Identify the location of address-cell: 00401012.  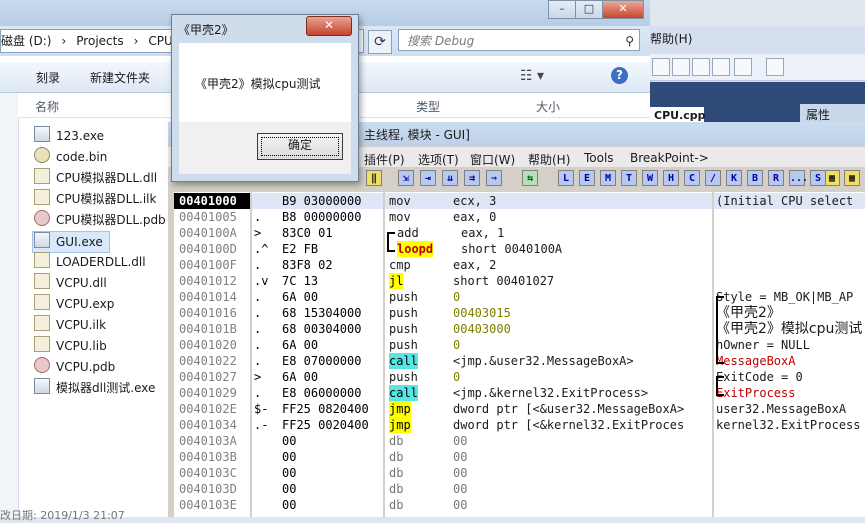
(212, 281).